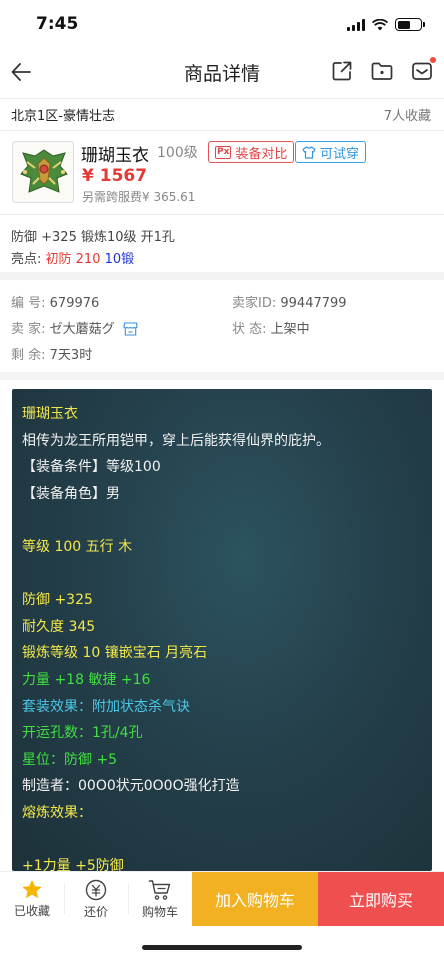  What do you see at coordinates (255, 899) in the screenshot?
I see `add-to-cart-button: 加入购物车` at bounding box center [255, 899].